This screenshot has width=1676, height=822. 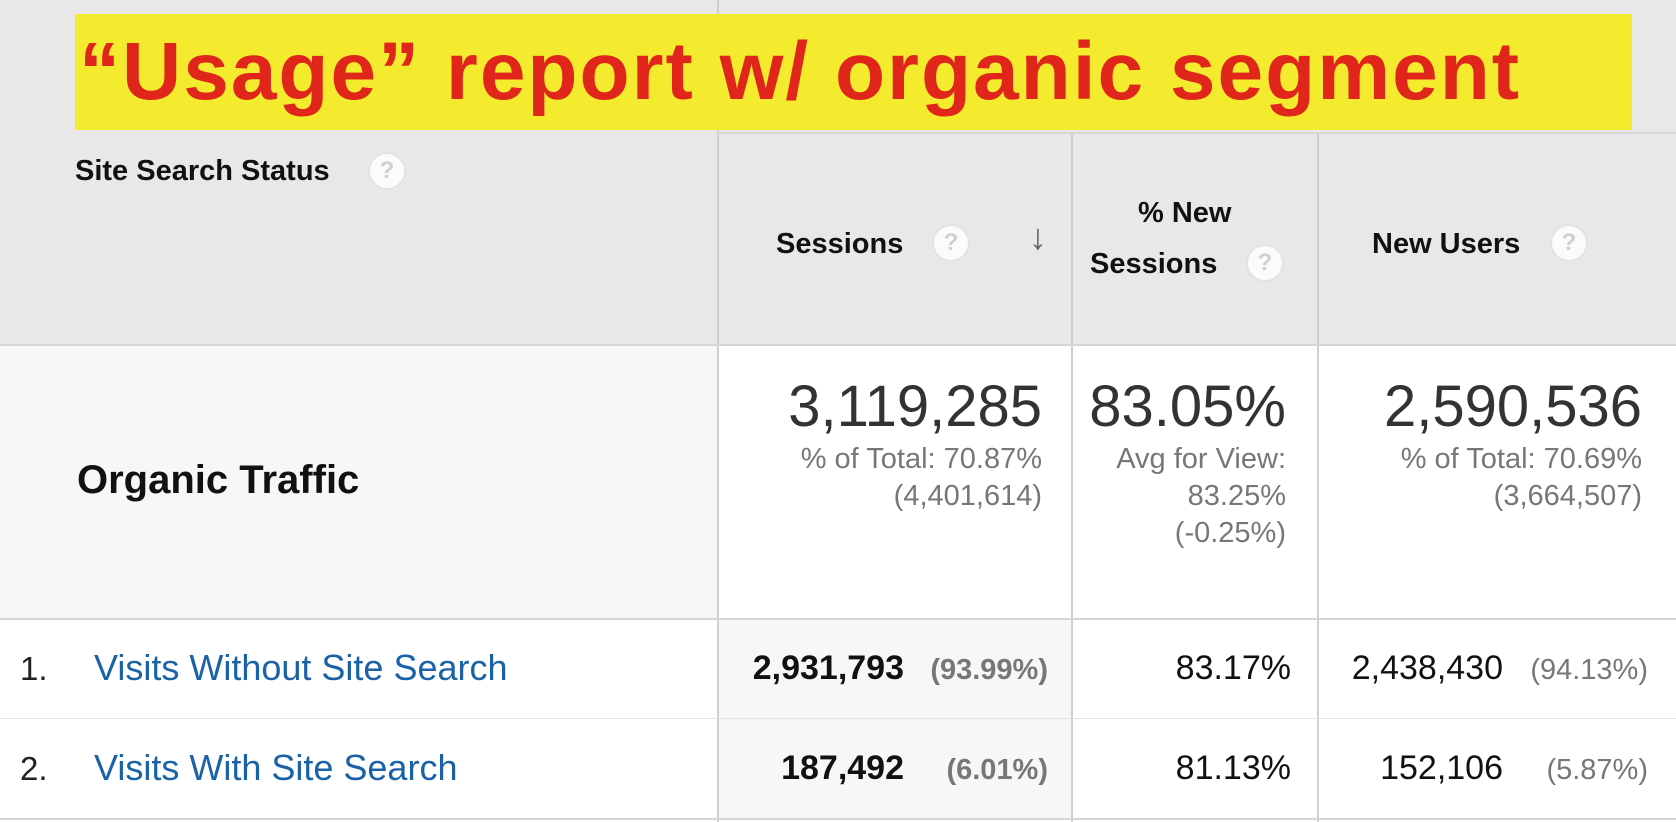 I want to click on pct-new-sessions-total-value: 83.05%, so click(x=1187, y=406).